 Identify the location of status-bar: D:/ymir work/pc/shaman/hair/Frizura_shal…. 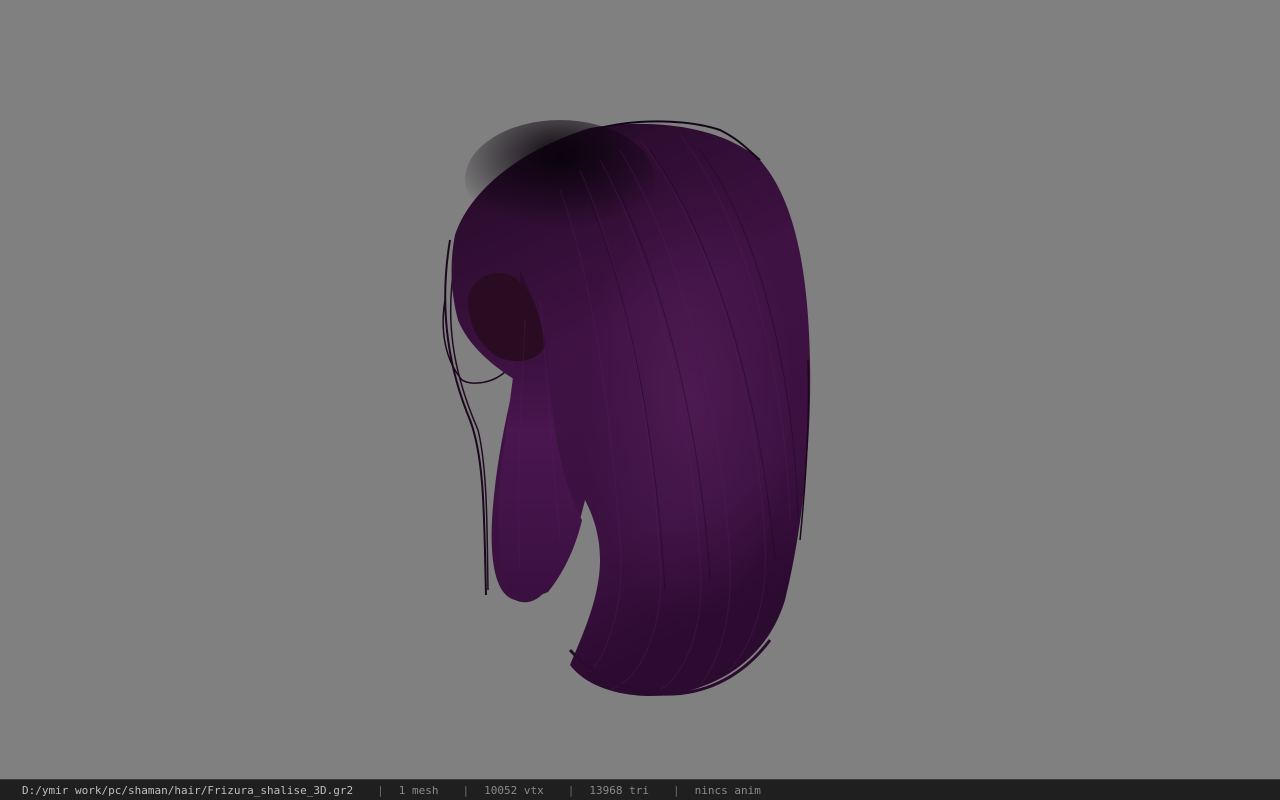
(640, 789).